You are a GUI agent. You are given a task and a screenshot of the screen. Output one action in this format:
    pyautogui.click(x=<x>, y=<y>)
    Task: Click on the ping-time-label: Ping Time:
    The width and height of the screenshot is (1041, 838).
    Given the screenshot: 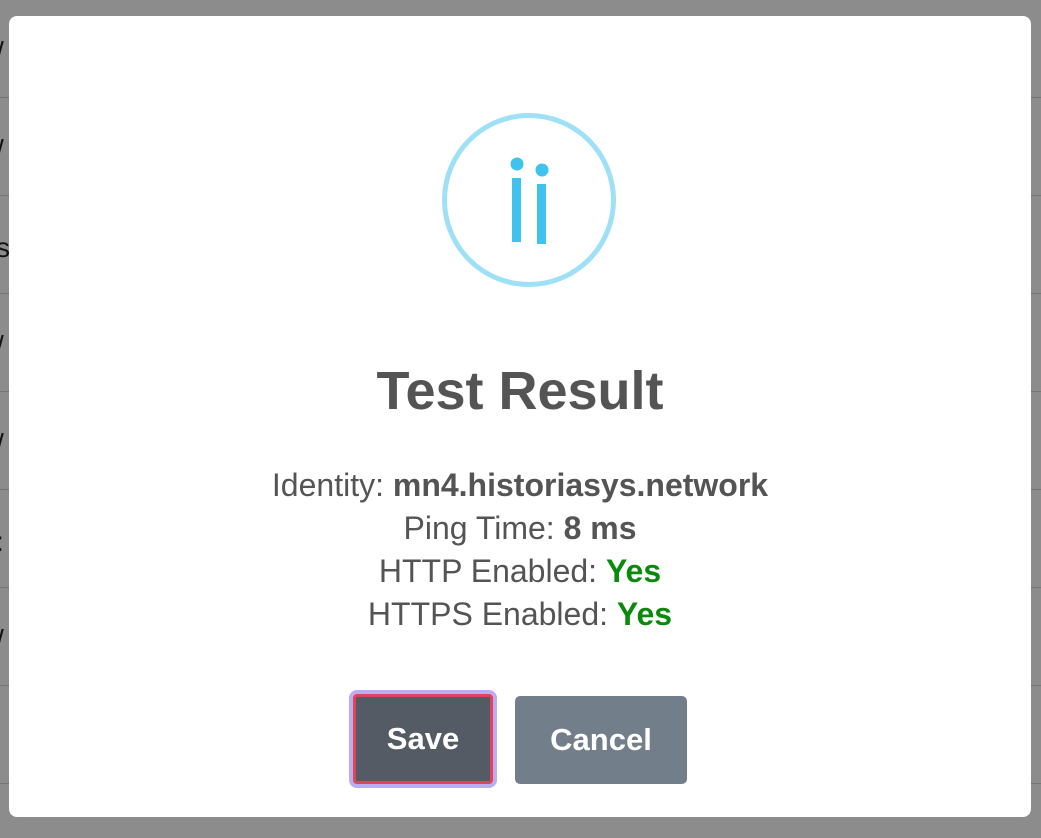 What is the action you would take?
    pyautogui.click(x=483, y=528)
    